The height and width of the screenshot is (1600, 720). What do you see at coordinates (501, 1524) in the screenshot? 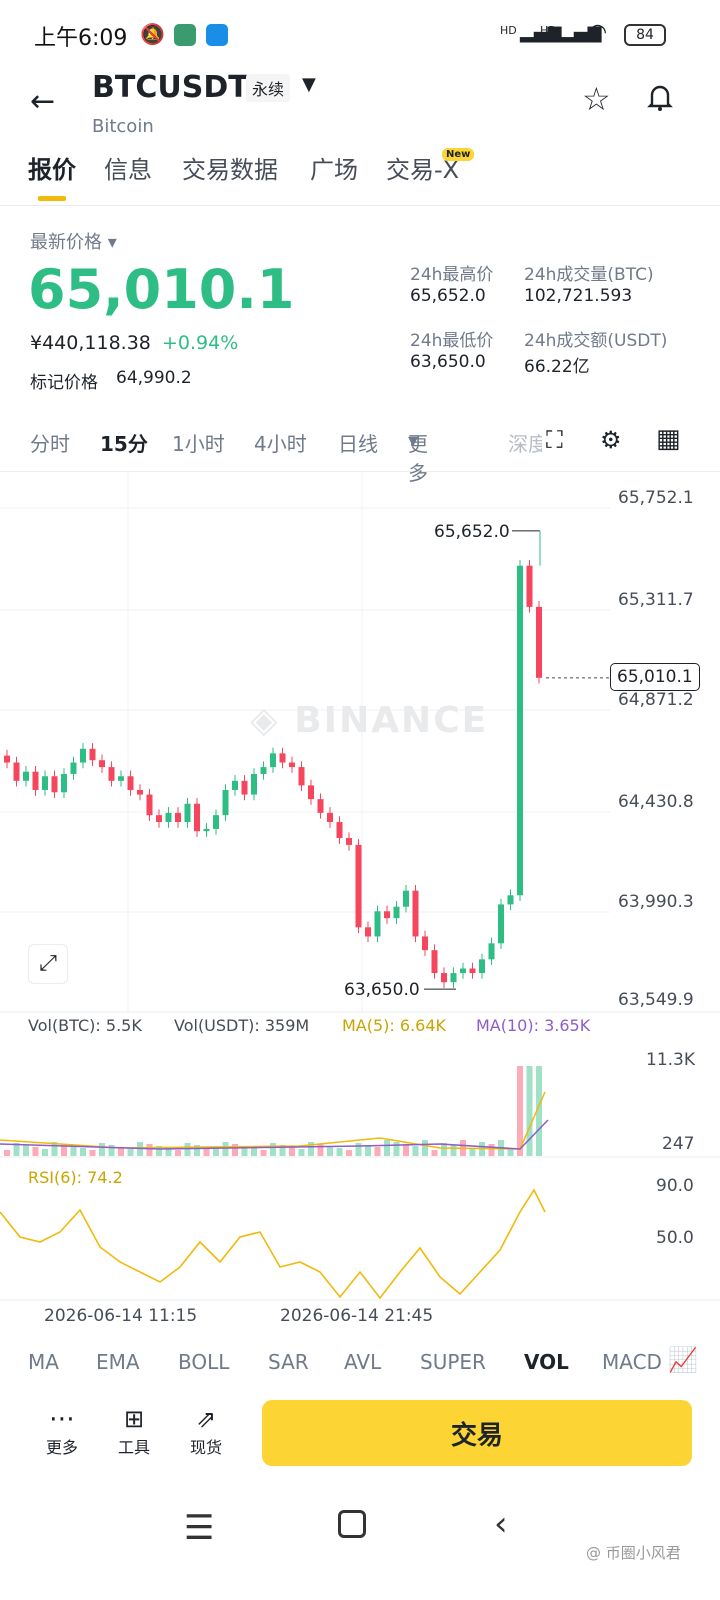
I see `back-nav-icon: ‹` at bounding box center [501, 1524].